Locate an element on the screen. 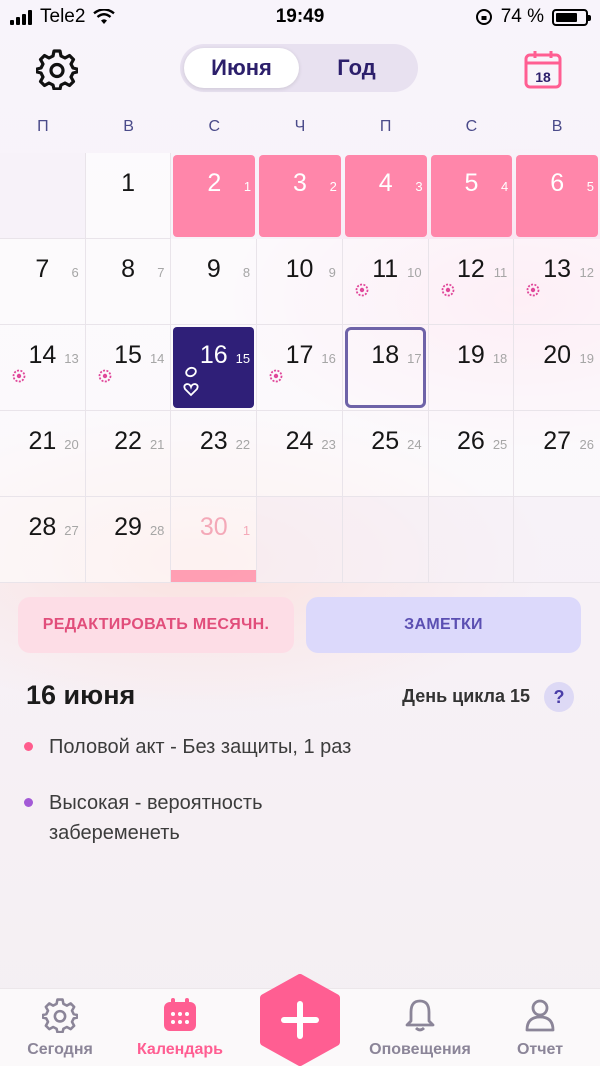  calendar-day-28: 28 27 is located at coordinates (43, 540).